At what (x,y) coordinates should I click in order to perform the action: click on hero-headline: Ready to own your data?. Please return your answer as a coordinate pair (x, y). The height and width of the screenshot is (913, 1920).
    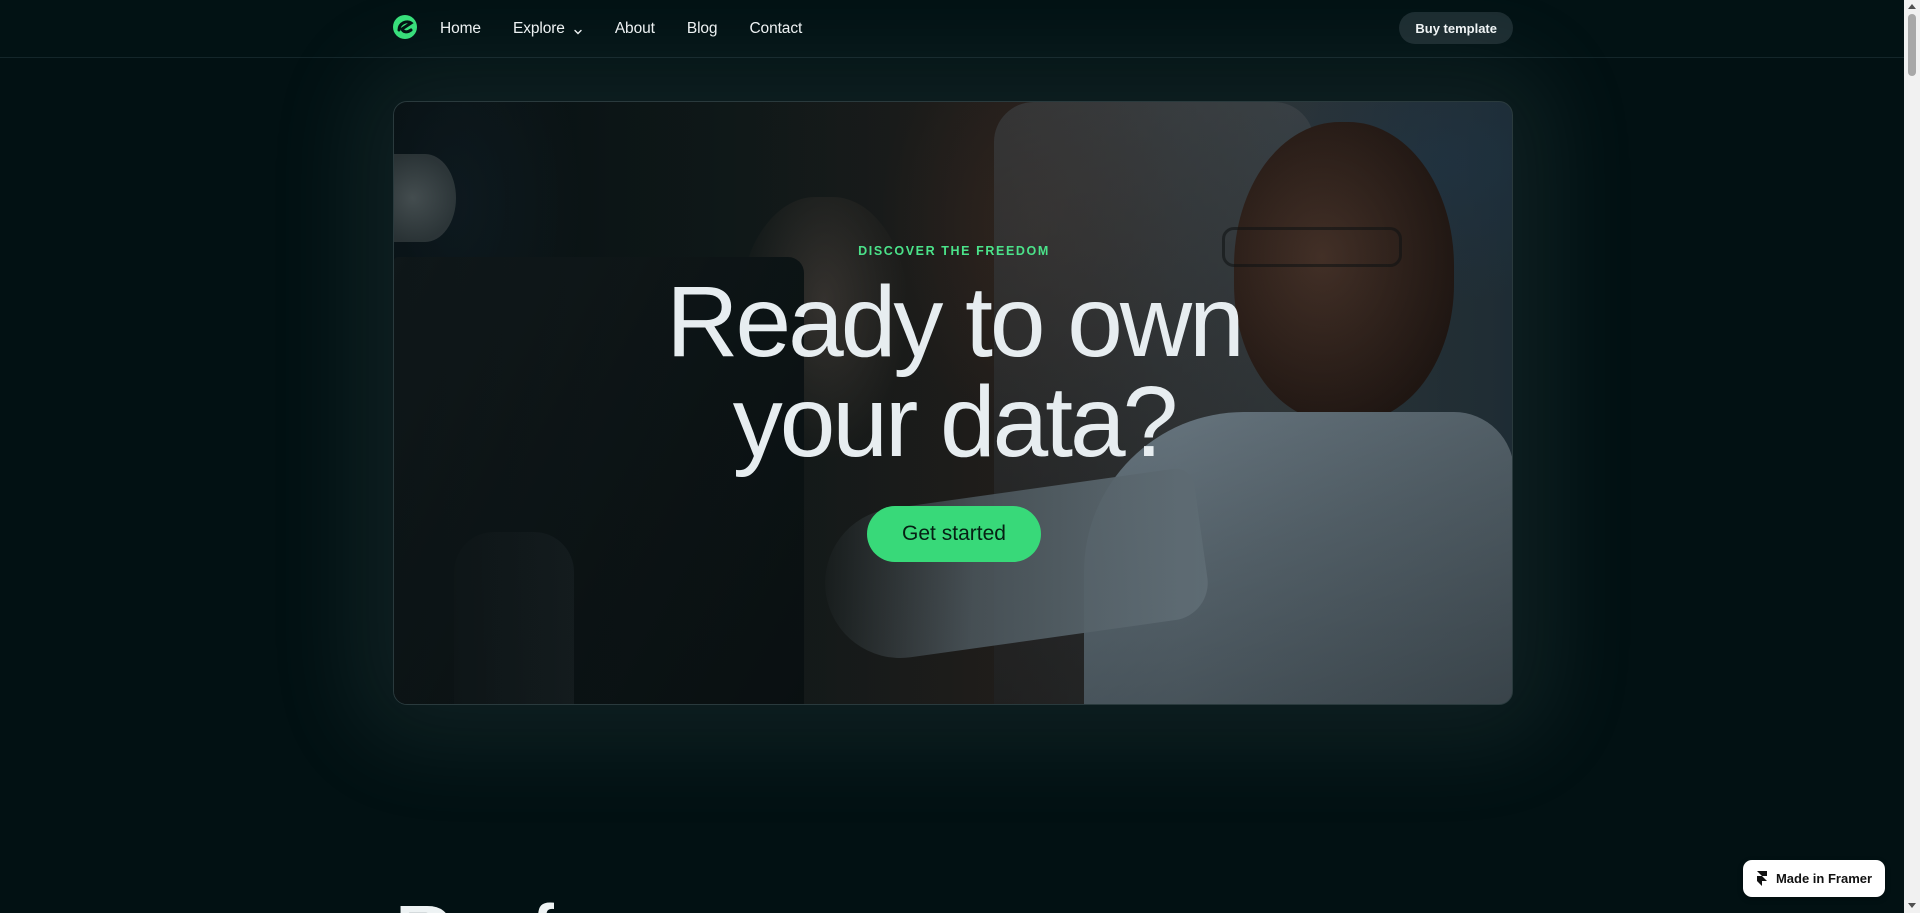
    Looking at the image, I should click on (953, 372).